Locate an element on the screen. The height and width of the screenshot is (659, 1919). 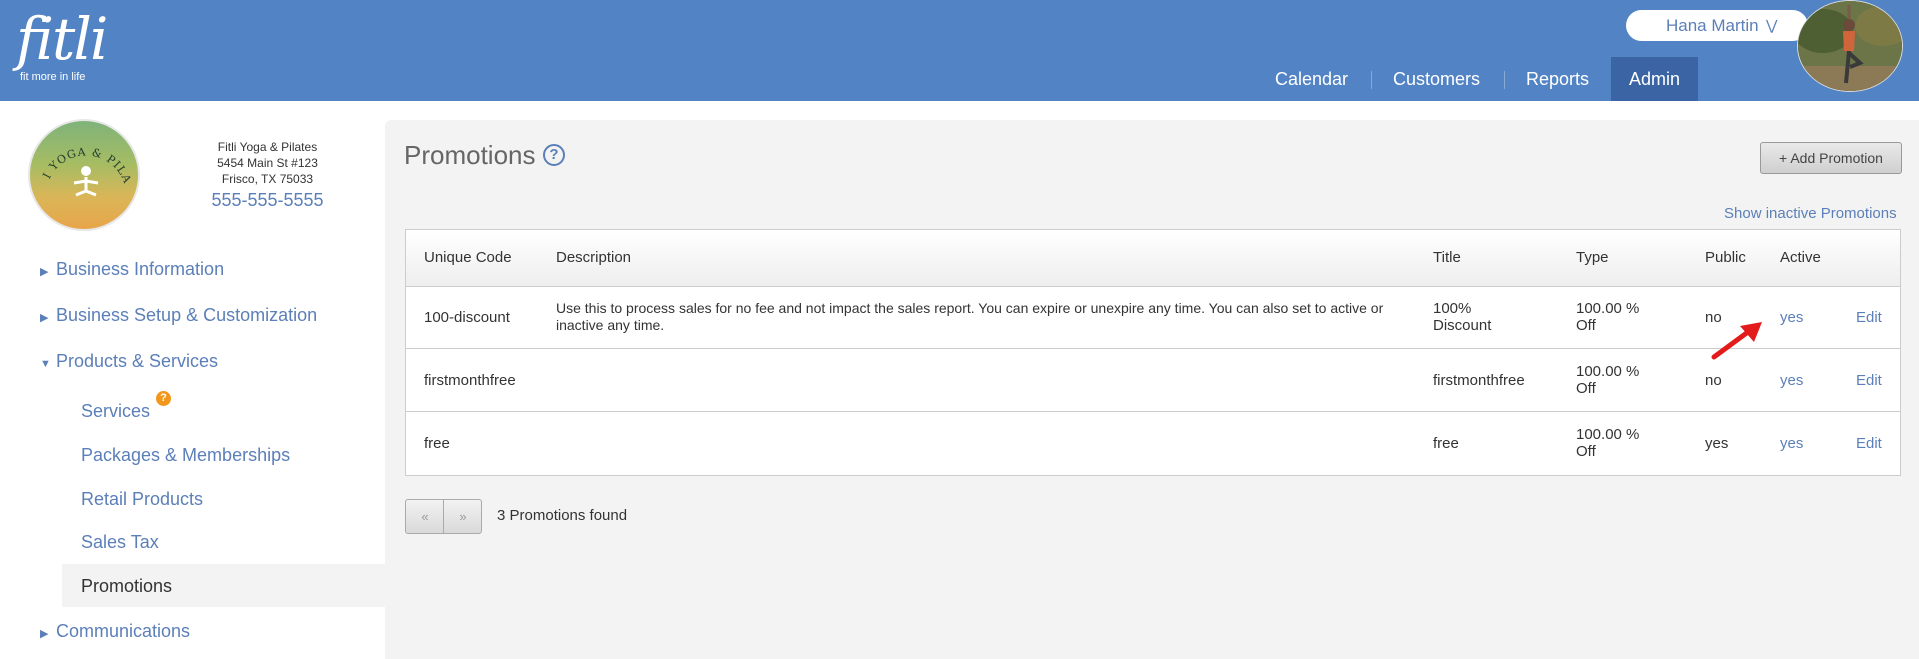
page-title: Promotions is located at coordinates (470, 155).